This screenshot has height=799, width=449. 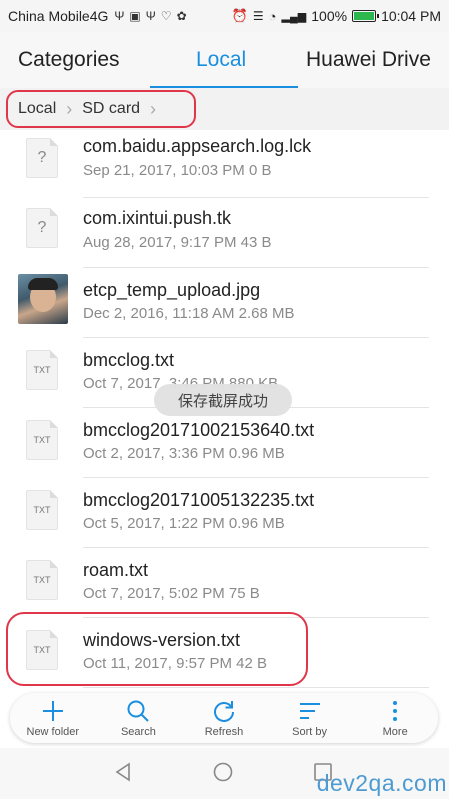 I want to click on battery-icon, so click(x=366, y=16).